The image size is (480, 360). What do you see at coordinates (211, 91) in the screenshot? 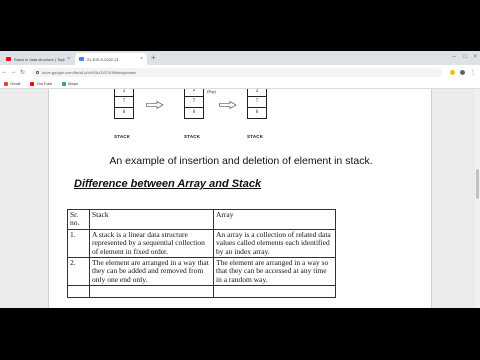
I see `pop-label: (Pop)` at bounding box center [211, 91].